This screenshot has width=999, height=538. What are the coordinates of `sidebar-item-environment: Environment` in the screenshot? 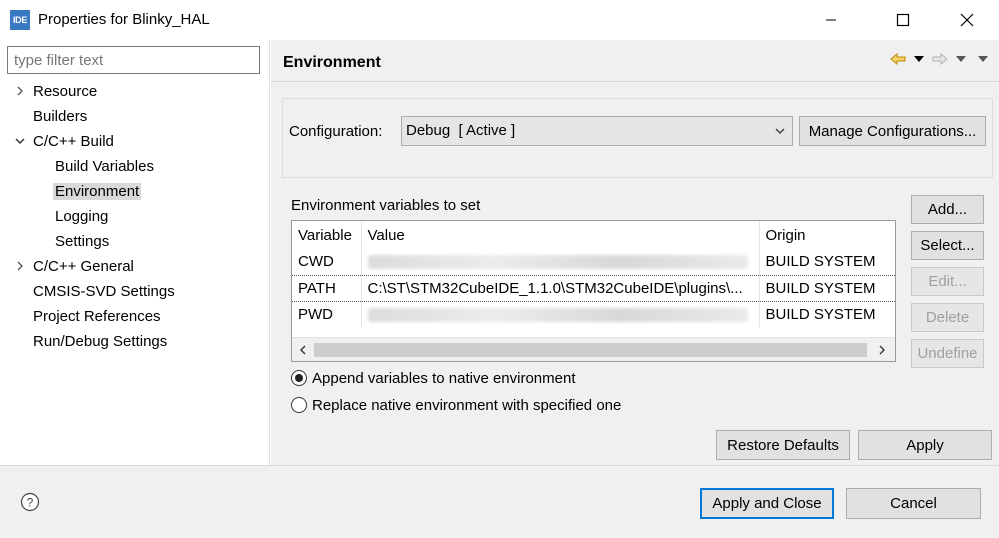 It's located at (97, 191).